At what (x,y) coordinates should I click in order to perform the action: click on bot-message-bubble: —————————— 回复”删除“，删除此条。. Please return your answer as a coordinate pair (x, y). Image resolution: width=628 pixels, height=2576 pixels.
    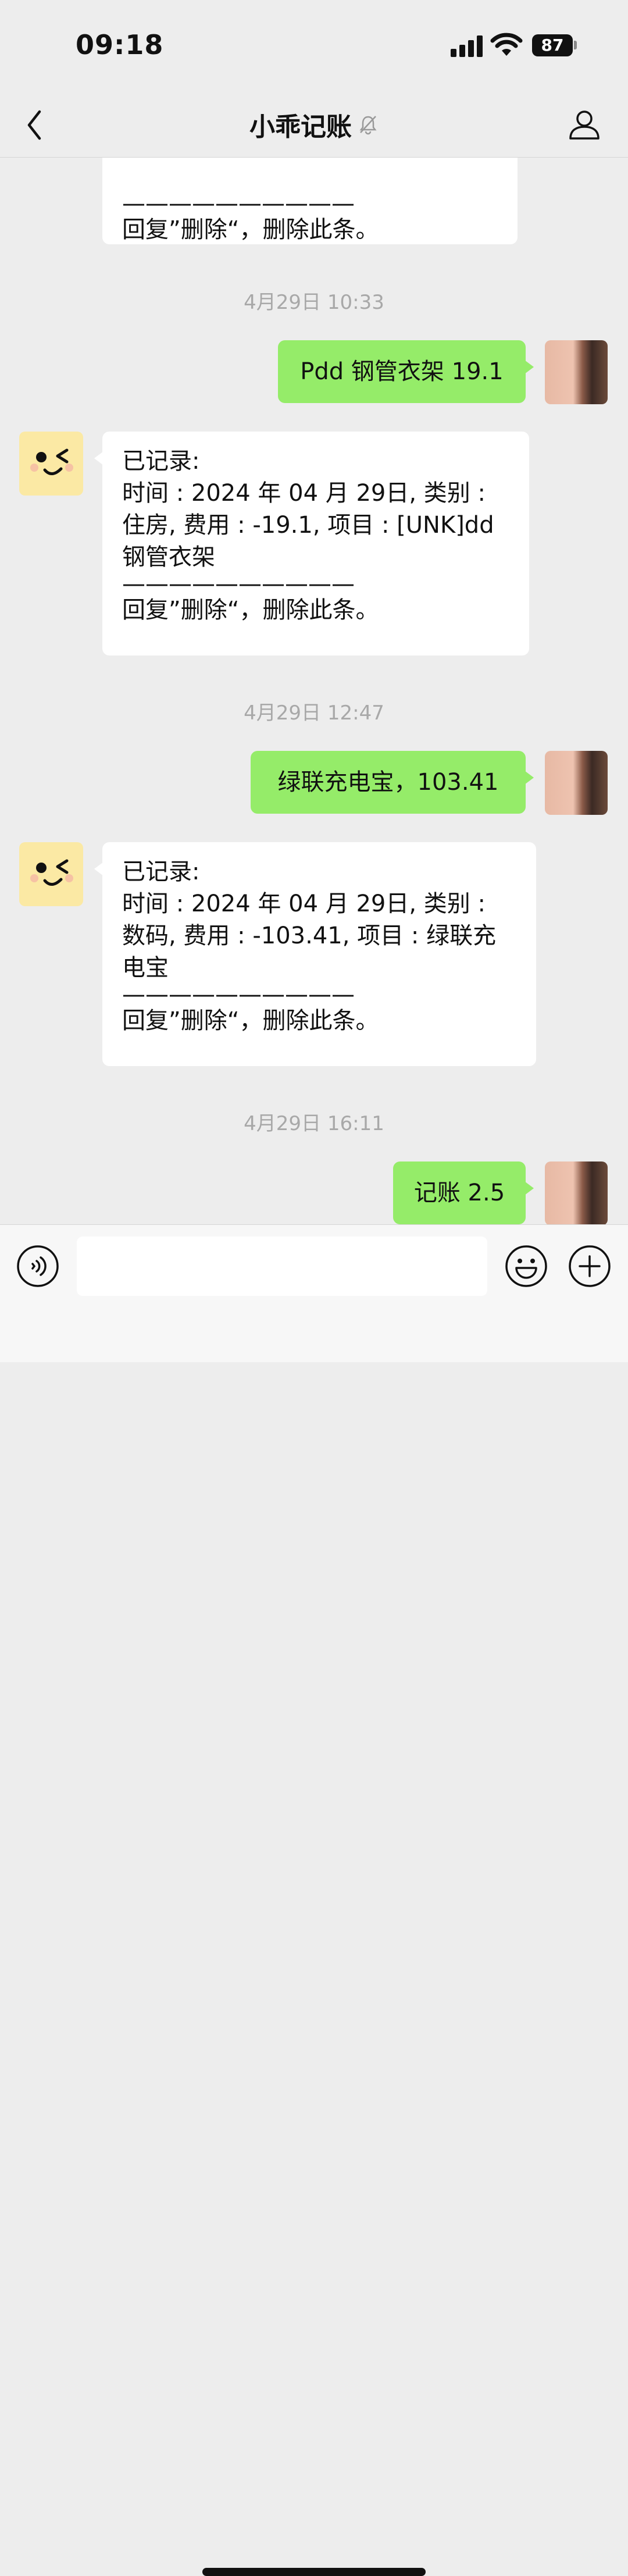
    Looking at the image, I should click on (310, 200).